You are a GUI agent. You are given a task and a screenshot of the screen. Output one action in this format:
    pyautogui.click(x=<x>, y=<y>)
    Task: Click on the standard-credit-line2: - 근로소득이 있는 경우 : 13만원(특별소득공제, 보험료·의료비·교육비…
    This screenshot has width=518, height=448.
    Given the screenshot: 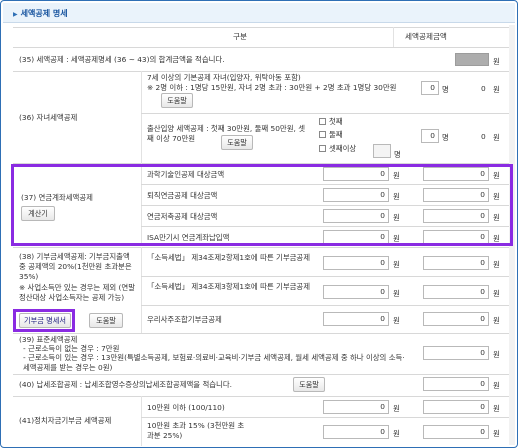 What is the action you would take?
    pyautogui.click(x=214, y=362)
    